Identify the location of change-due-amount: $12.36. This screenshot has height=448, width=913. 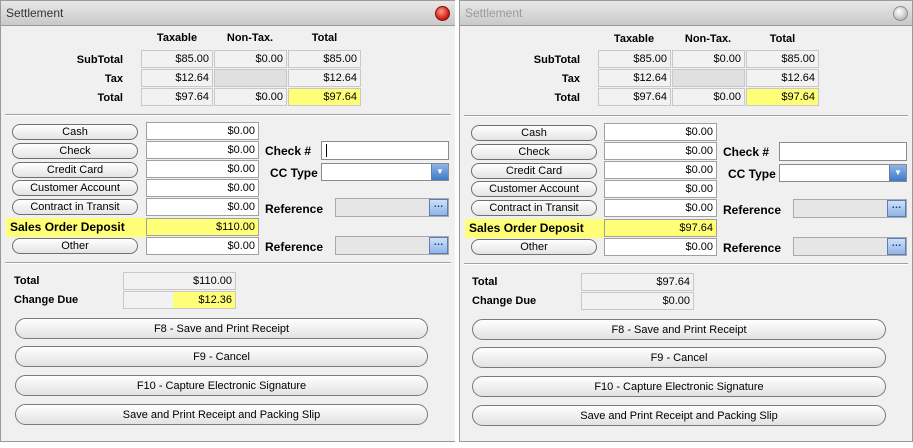
(204, 300).